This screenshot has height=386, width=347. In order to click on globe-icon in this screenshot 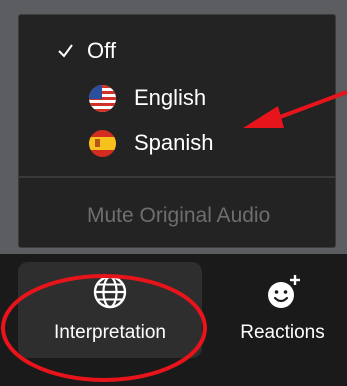, I will do `click(110, 292)`.